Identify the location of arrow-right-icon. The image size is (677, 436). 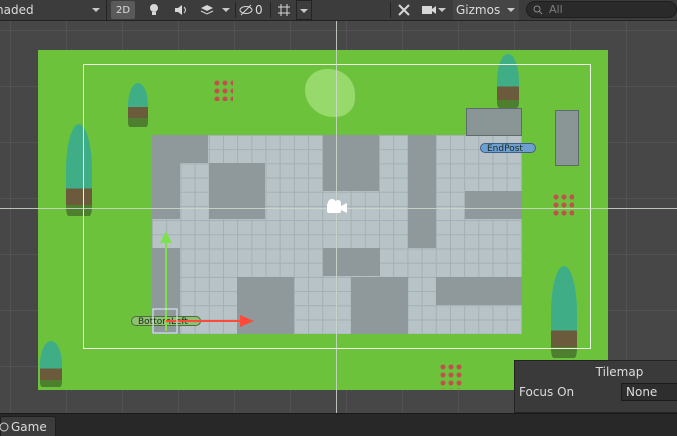
(247, 321).